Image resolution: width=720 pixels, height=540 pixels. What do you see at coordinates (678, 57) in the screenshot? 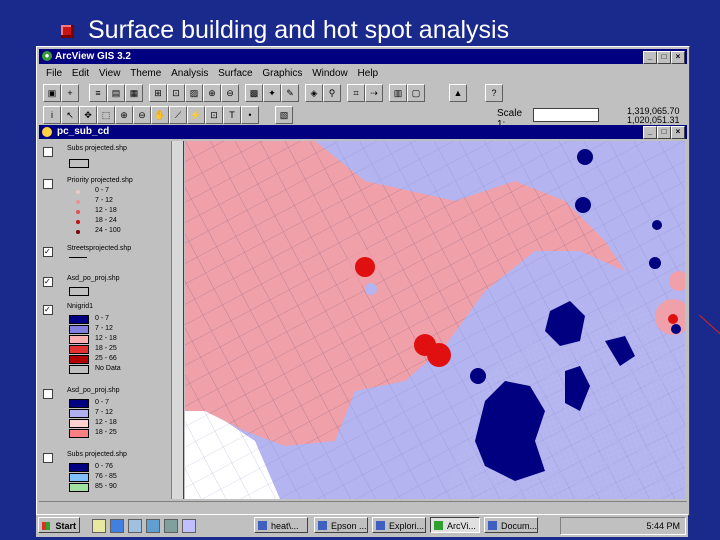
I see `close-button: ×` at bounding box center [678, 57].